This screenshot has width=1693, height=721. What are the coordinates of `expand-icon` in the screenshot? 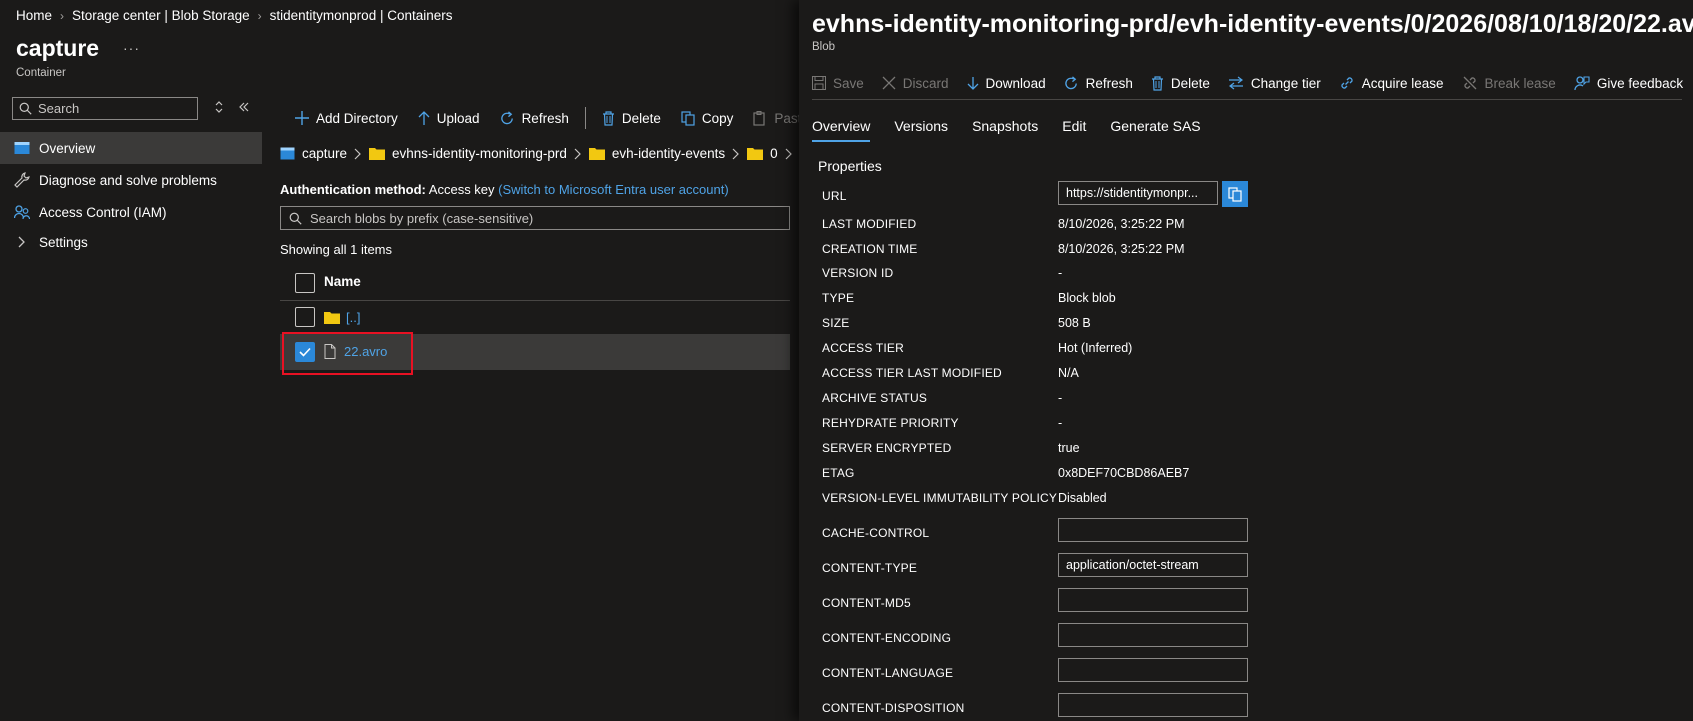 It's located at (219, 107).